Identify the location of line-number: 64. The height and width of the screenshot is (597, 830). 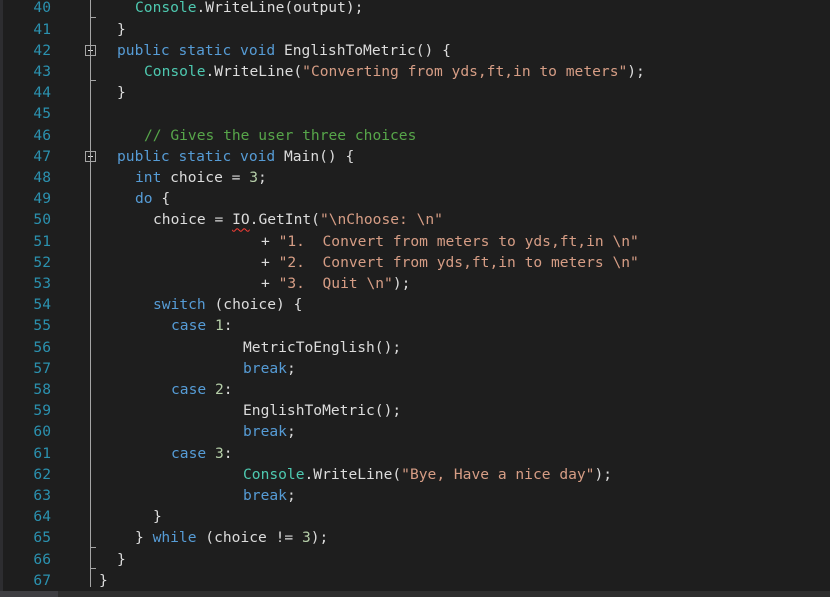
(42, 517).